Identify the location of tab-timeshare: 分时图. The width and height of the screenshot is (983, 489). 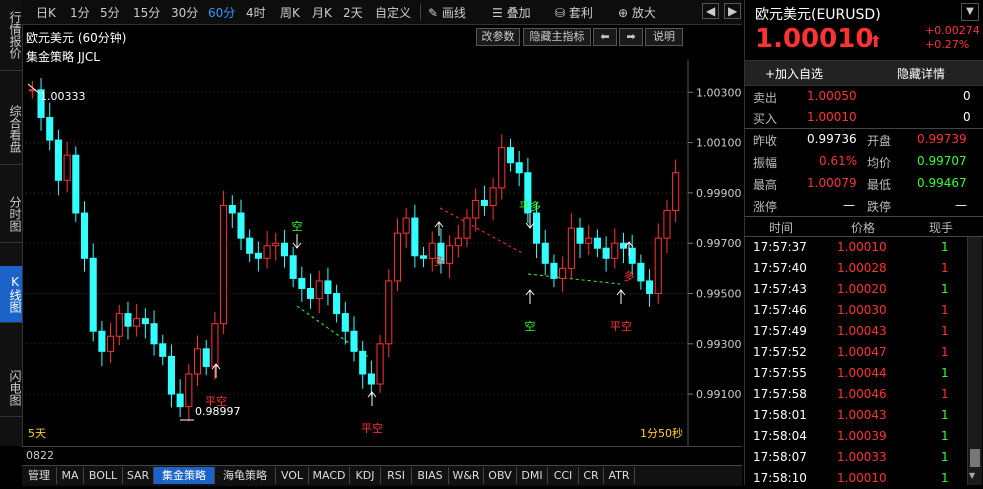
(11, 214).